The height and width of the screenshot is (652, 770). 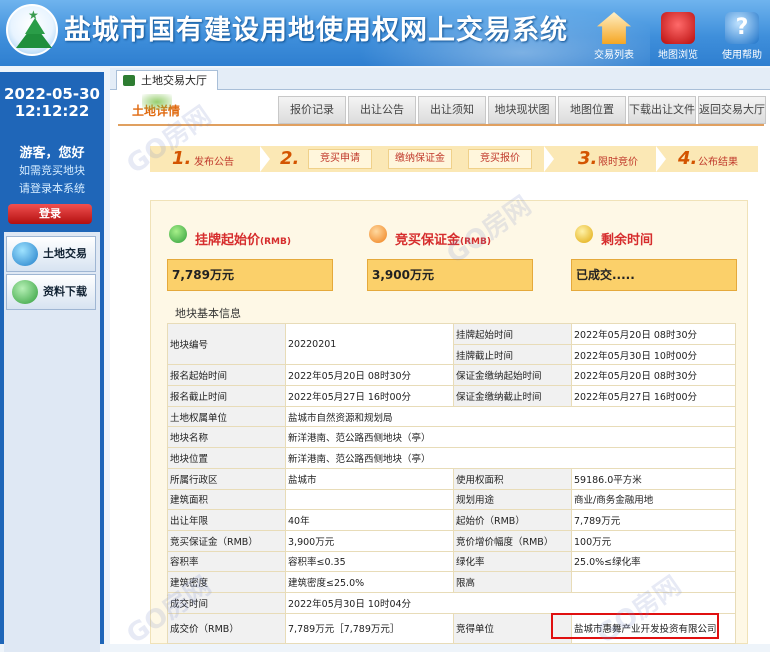 I want to click on start-price-unit: (RMB), so click(x=275, y=242).